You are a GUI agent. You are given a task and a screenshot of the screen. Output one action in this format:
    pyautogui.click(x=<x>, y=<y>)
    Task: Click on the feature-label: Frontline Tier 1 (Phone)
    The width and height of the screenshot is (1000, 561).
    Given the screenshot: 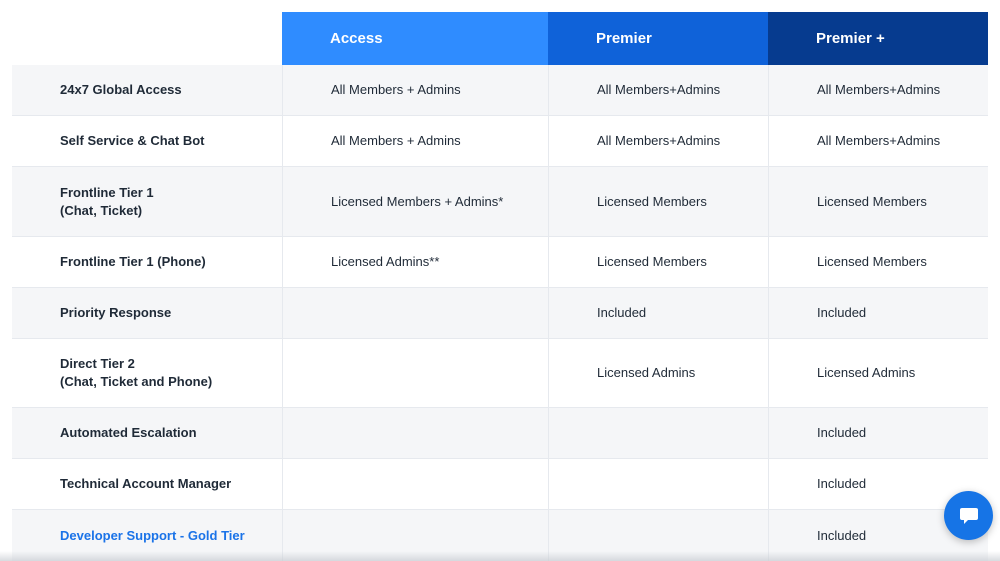 What is the action you would take?
    pyautogui.click(x=133, y=261)
    